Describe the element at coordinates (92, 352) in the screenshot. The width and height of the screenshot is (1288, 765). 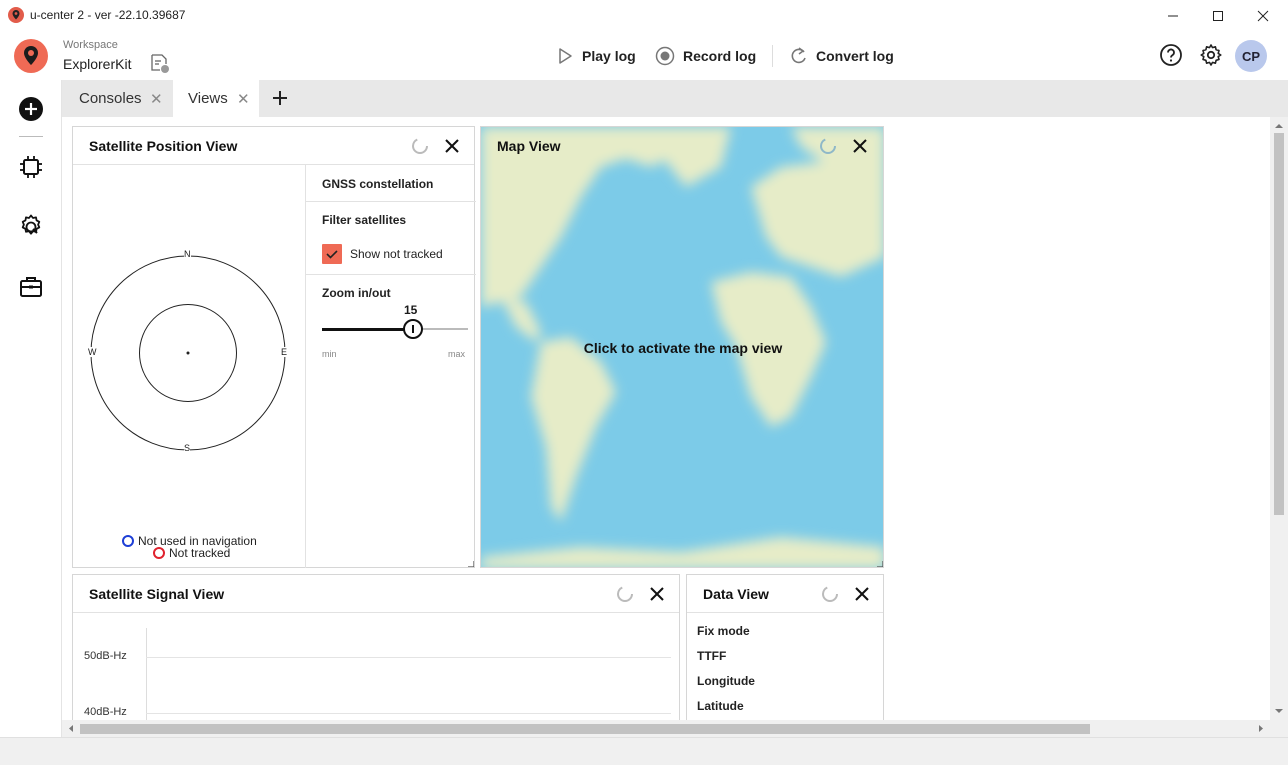
I see `compass-west: W` at that location.